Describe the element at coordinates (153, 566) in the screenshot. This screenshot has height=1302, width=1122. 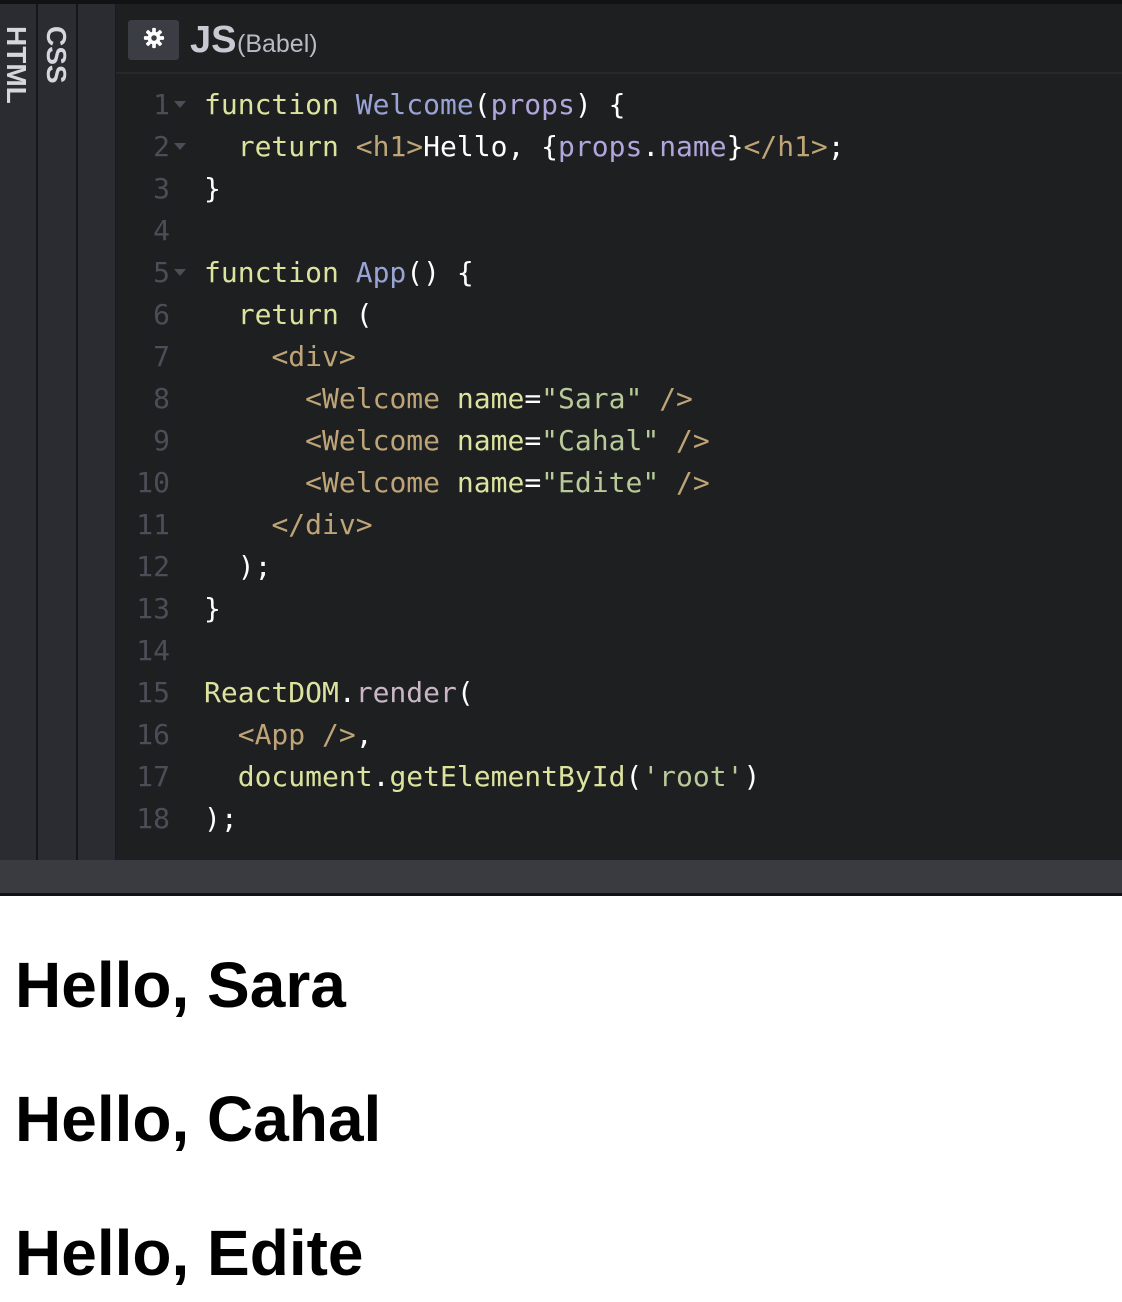
I see `line-number: 12` at that location.